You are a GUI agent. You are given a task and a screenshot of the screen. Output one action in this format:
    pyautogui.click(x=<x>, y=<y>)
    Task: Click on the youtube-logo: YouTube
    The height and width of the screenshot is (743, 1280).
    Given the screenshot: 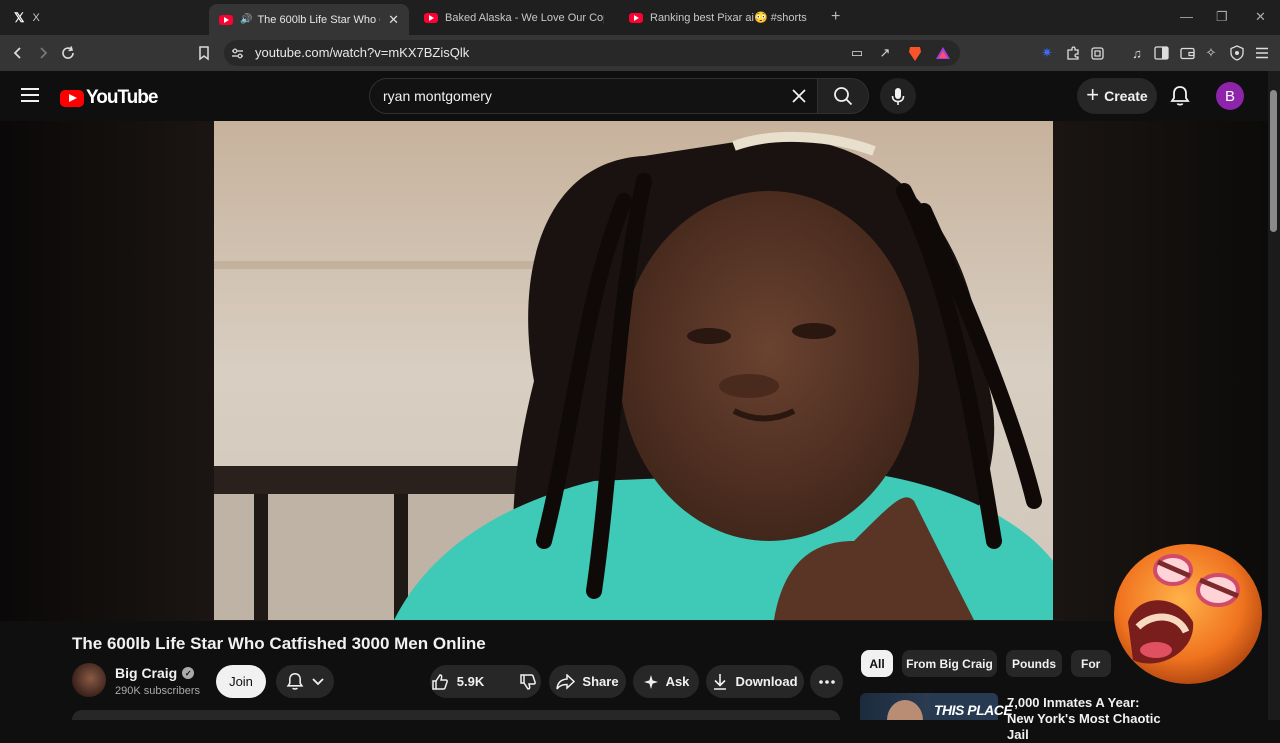 What is the action you would take?
    pyautogui.click(x=109, y=98)
    